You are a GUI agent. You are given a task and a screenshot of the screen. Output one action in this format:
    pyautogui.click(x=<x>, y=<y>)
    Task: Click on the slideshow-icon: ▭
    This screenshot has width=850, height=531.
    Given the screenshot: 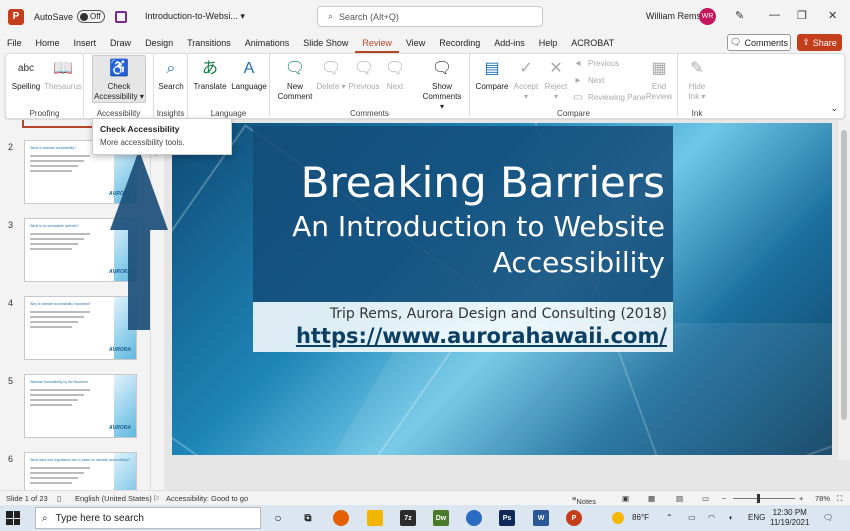 What is the action you would take?
    pyautogui.click(x=705, y=498)
    